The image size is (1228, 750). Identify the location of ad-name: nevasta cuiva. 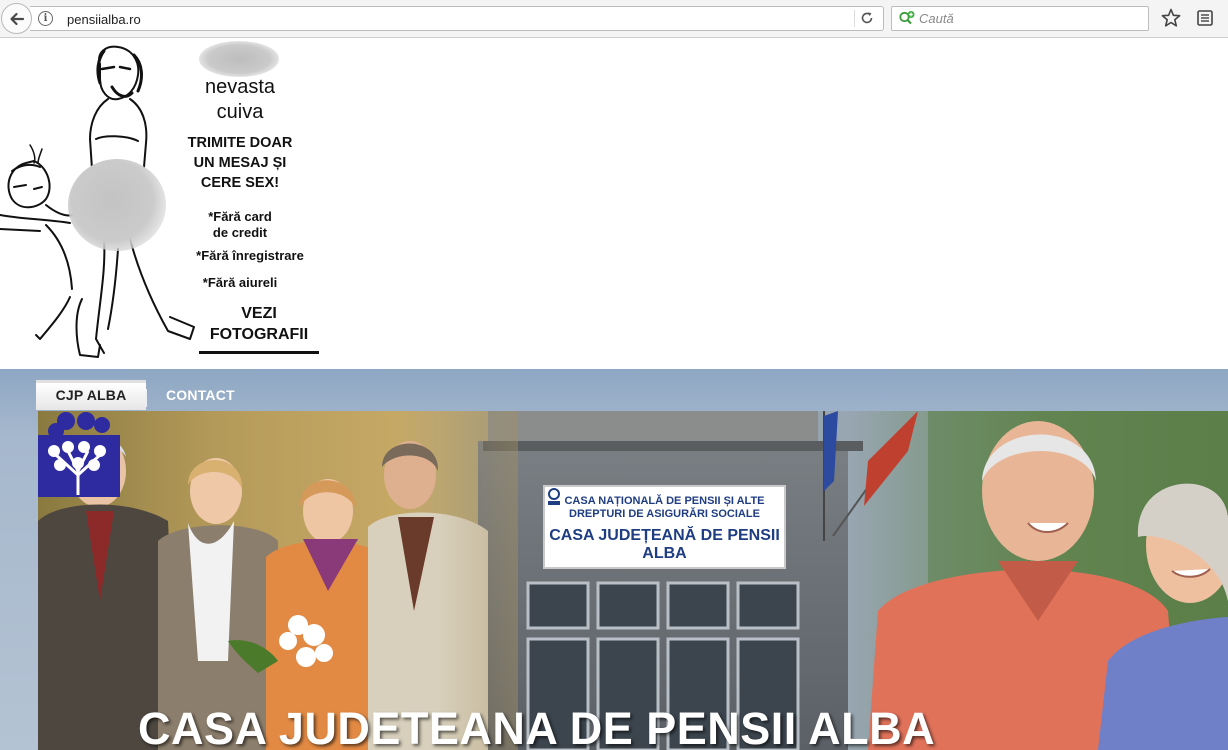
(240, 99).